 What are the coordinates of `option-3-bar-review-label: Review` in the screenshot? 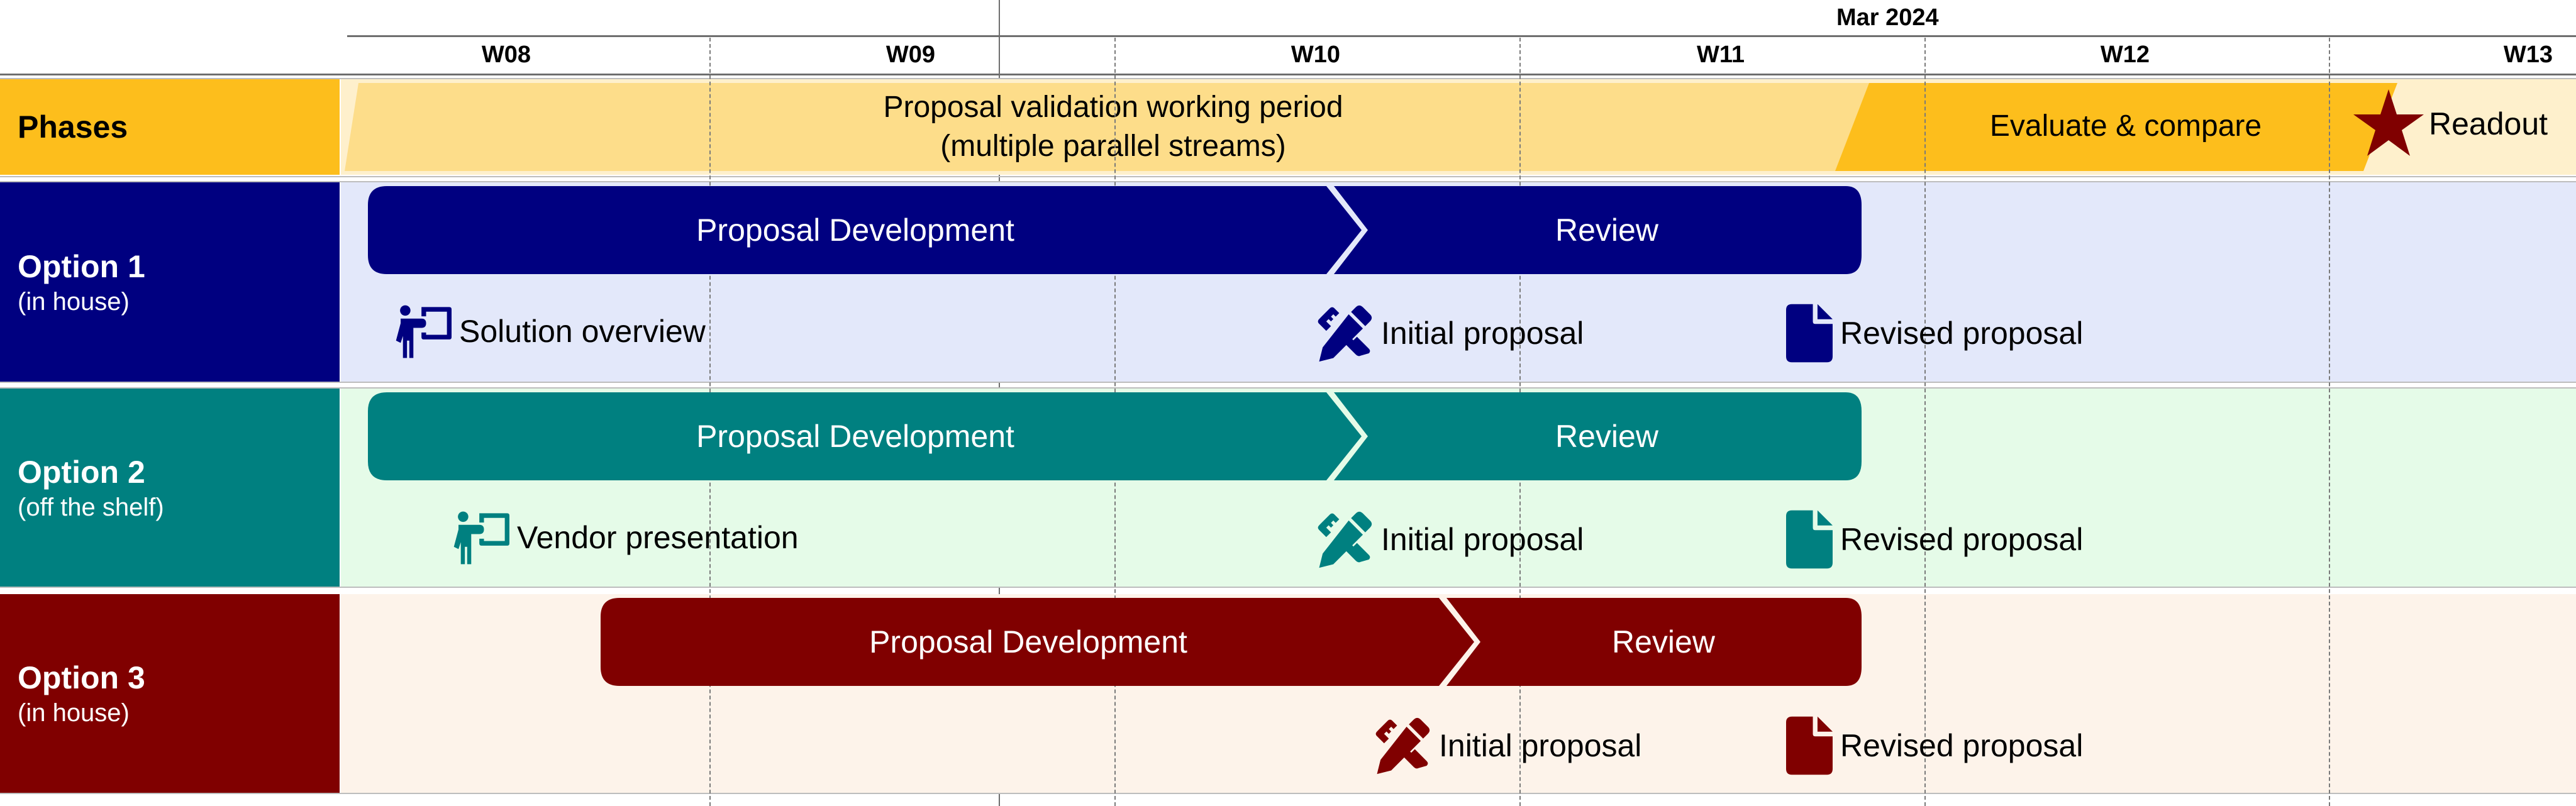 It's located at (1663, 642).